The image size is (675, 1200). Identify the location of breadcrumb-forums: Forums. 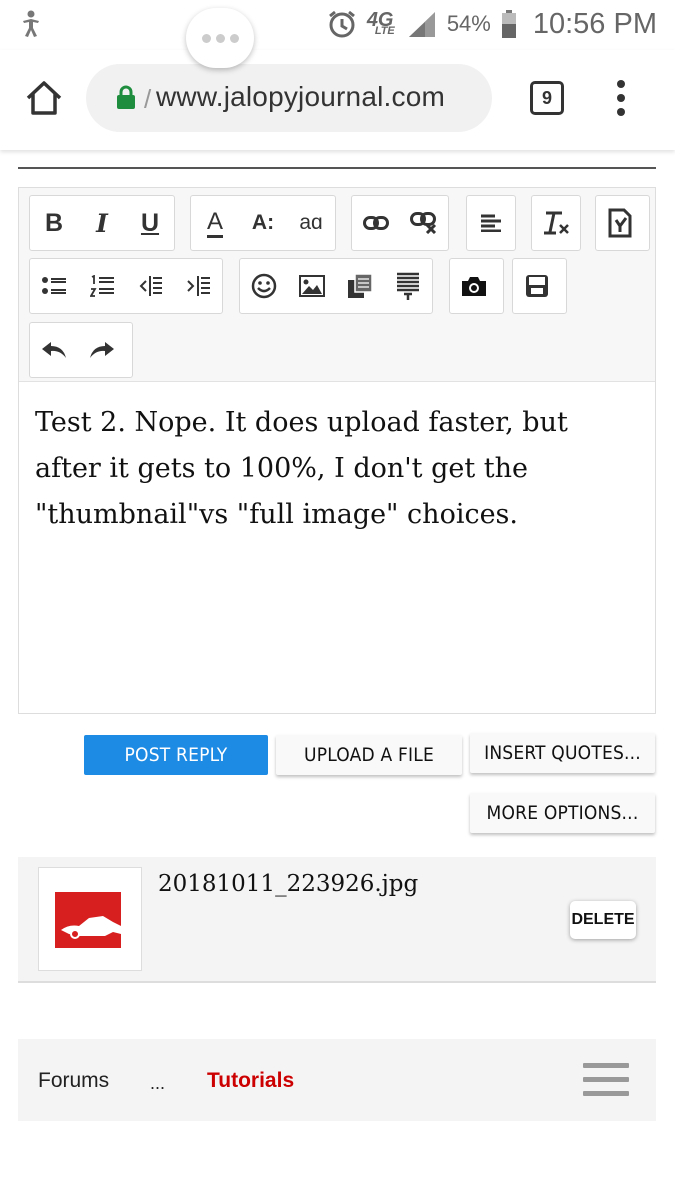
(73, 1081).